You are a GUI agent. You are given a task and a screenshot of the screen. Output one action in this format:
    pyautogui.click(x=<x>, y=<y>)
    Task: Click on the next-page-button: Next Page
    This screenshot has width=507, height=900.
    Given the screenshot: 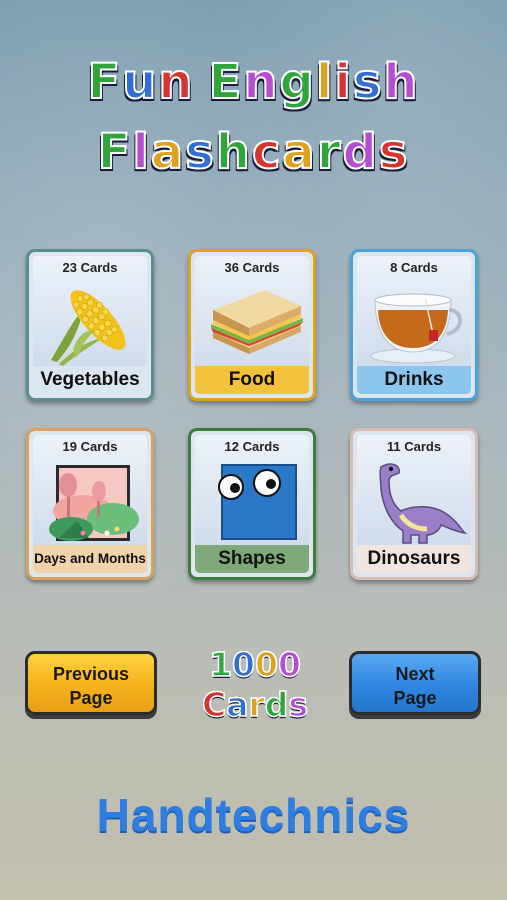 What is the action you would take?
    pyautogui.click(x=415, y=683)
    